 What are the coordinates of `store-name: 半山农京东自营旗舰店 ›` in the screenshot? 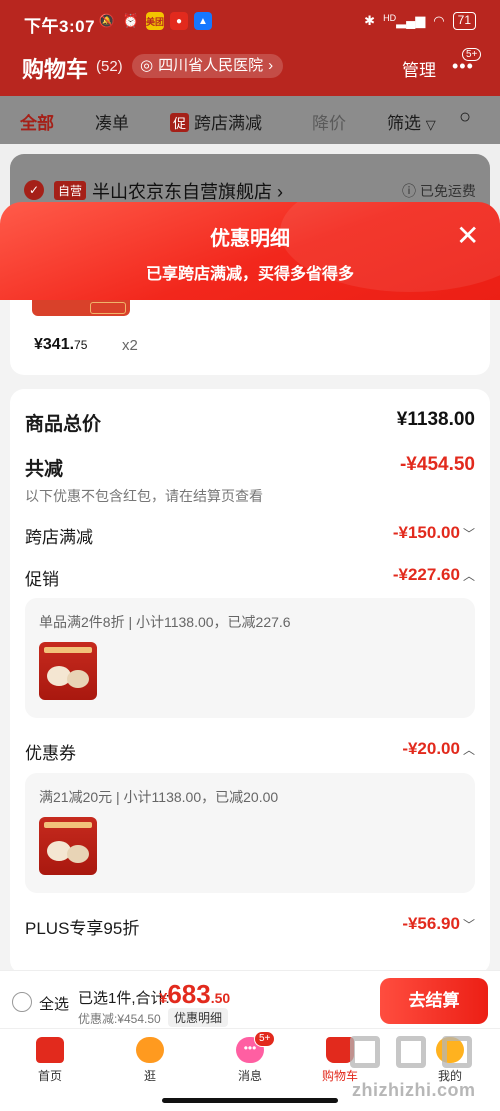 It's located at (187, 191).